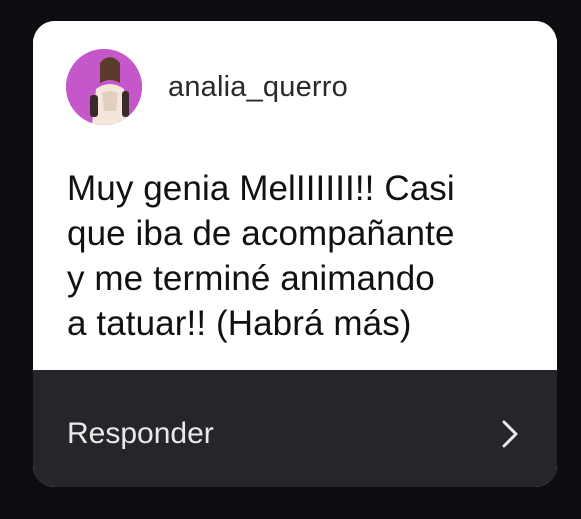 The width and height of the screenshot is (581, 519). What do you see at coordinates (258, 87) in the screenshot?
I see `username: analia_querro` at bounding box center [258, 87].